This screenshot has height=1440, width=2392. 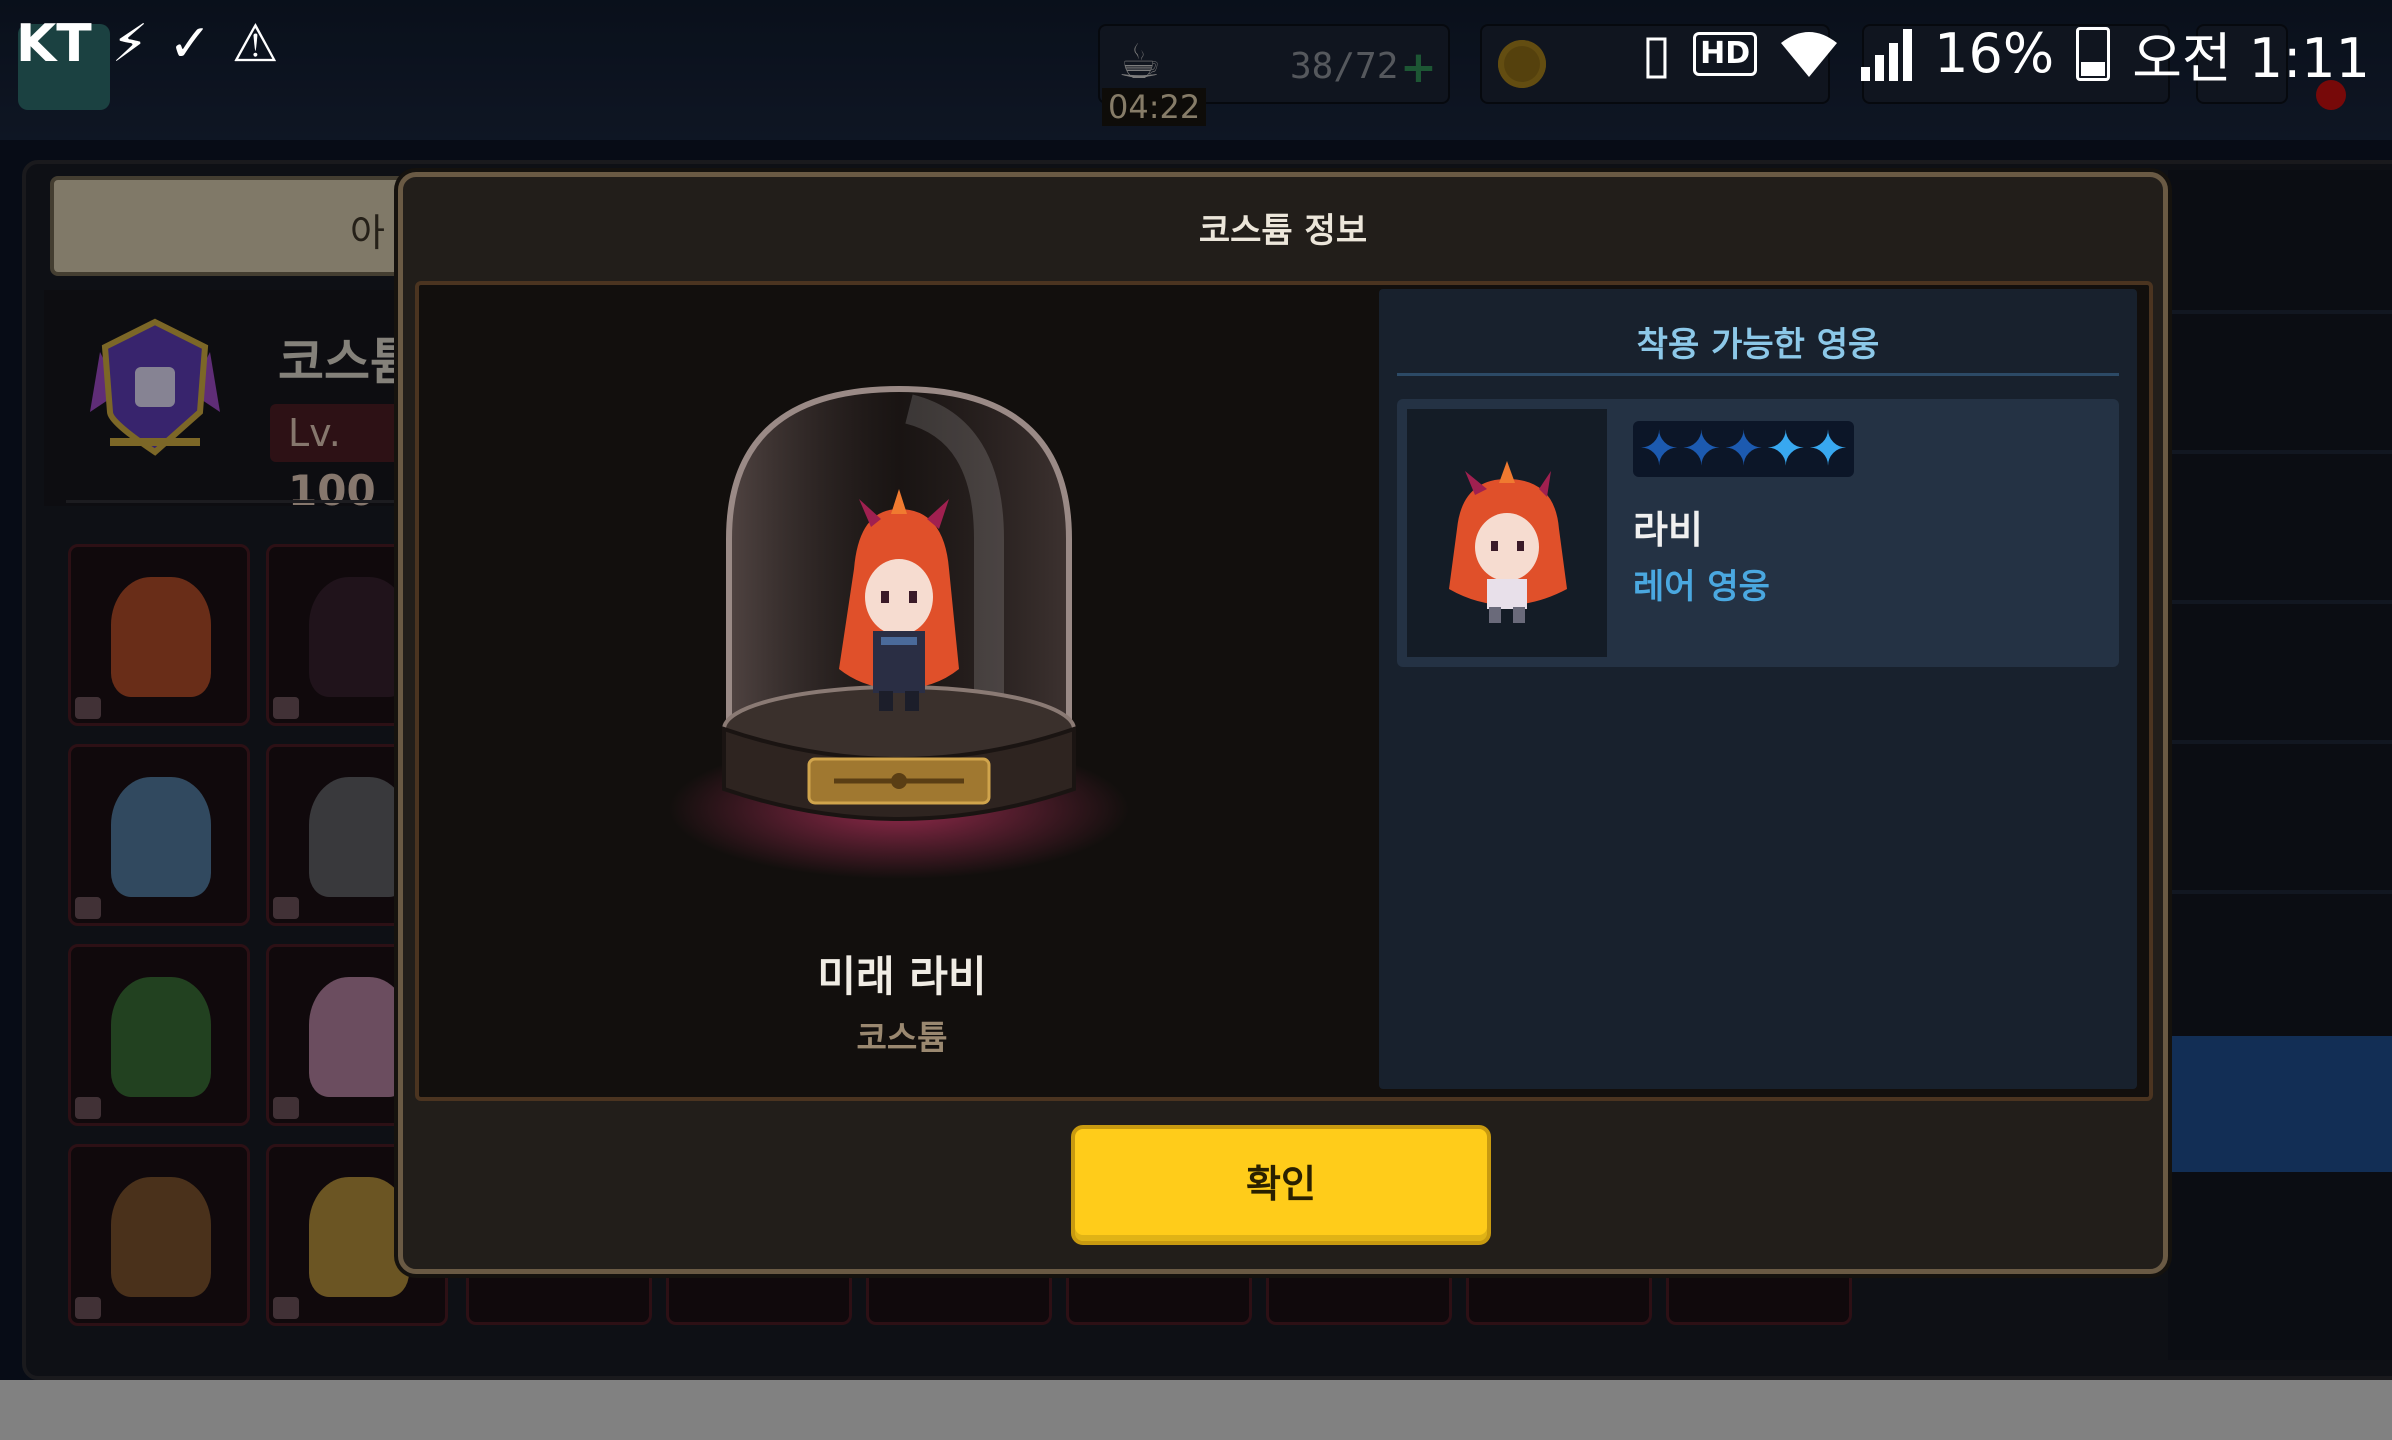 What do you see at coordinates (54, 44) in the screenshot?
I see `carrier-label: KT` at bounding box center [54, 44].